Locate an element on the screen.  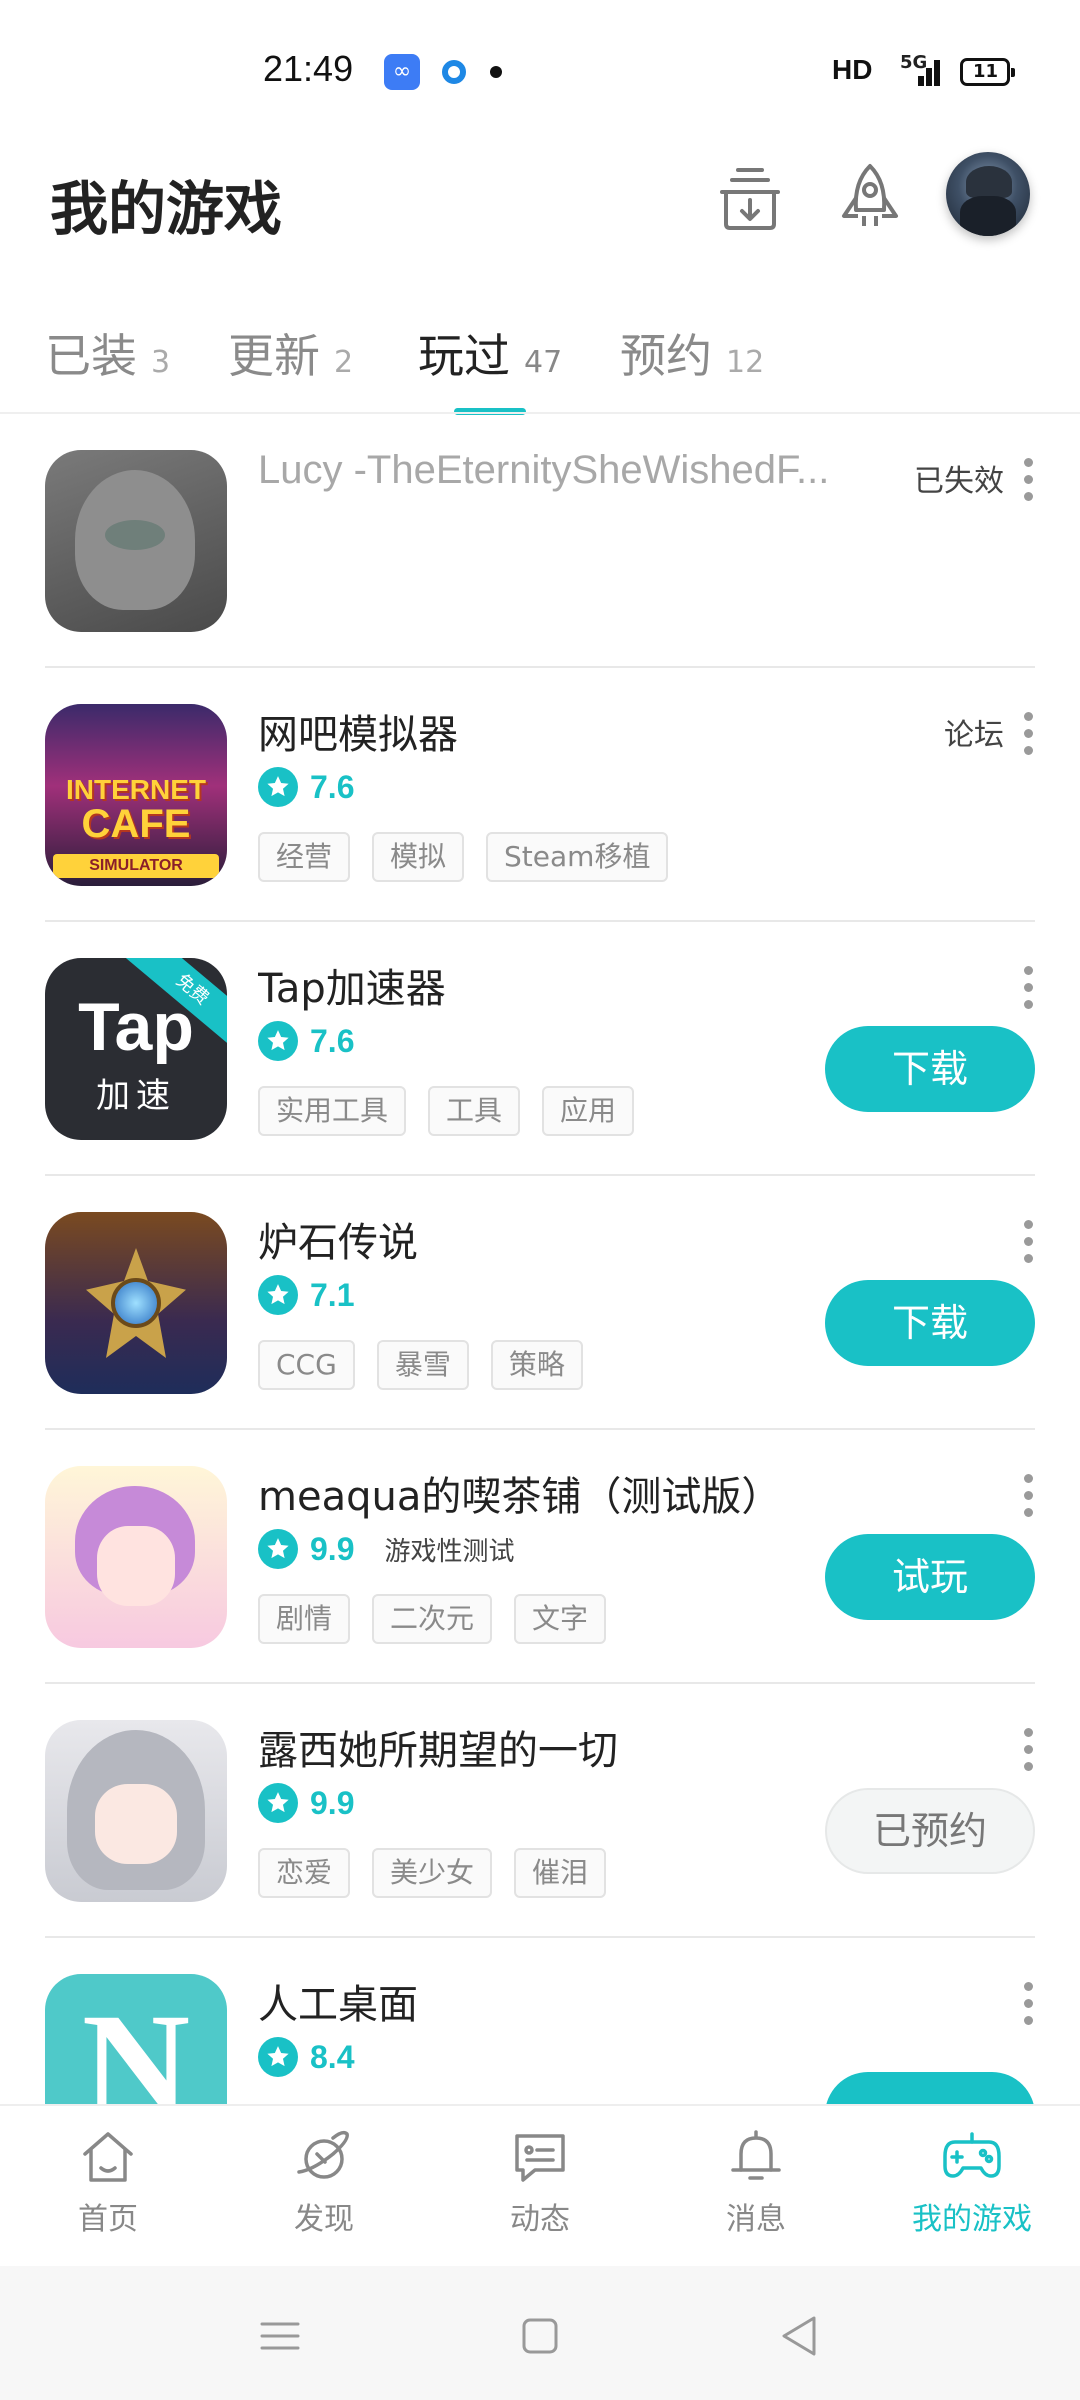
tag: 美少女 is located at coordinates (432, 1873).